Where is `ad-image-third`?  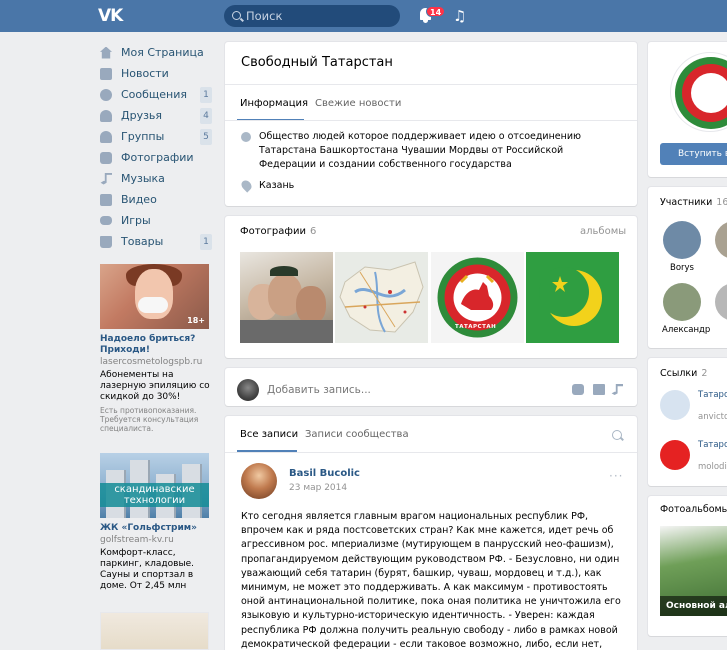 ad-image-third is located at coordinates (154, 631).